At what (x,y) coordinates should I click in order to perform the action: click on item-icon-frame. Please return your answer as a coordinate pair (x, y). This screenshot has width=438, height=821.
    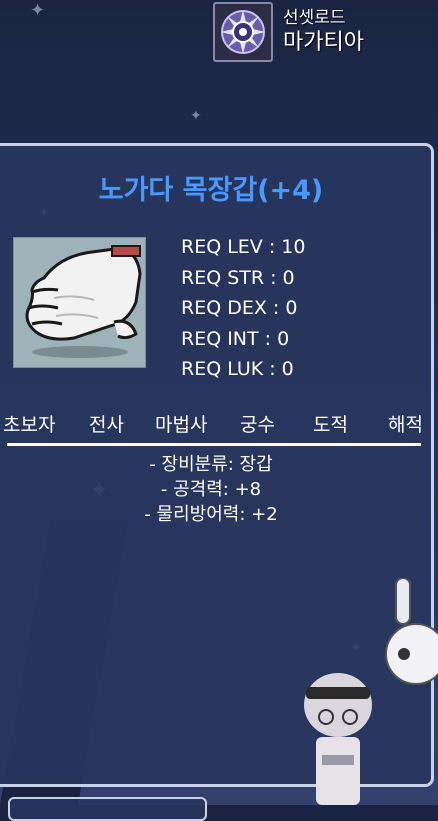
    Looking at the image, I should click on (79, 302).